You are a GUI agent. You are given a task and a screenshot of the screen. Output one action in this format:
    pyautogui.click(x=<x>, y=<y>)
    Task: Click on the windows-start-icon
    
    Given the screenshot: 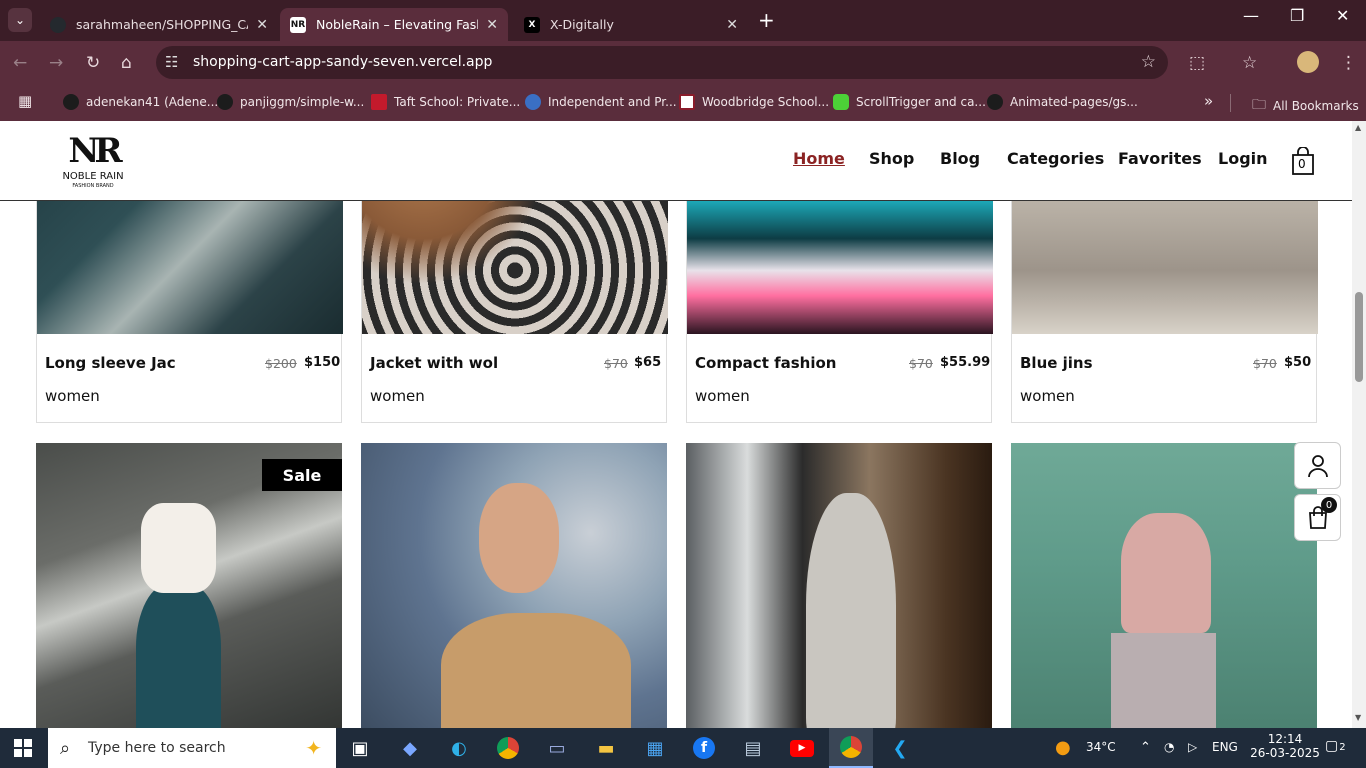 What is the action you would take?
    pyautogui.click(x=23, y=748)
    